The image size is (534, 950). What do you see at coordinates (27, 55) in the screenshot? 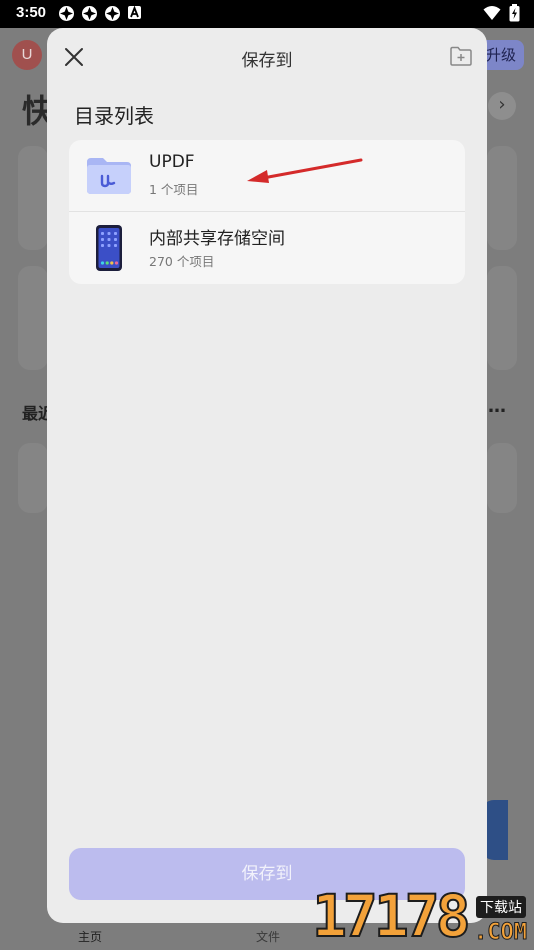
I see `avatar: U` at bounding box center [27, 55].